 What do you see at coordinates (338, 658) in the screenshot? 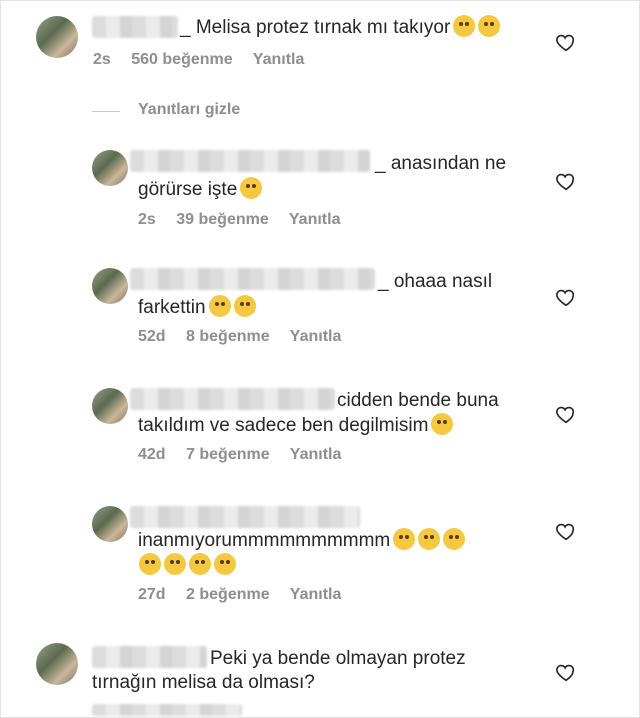
I see `comment-text-line: Peki ya bende olmayan protez` at bounding box center [338, 658].